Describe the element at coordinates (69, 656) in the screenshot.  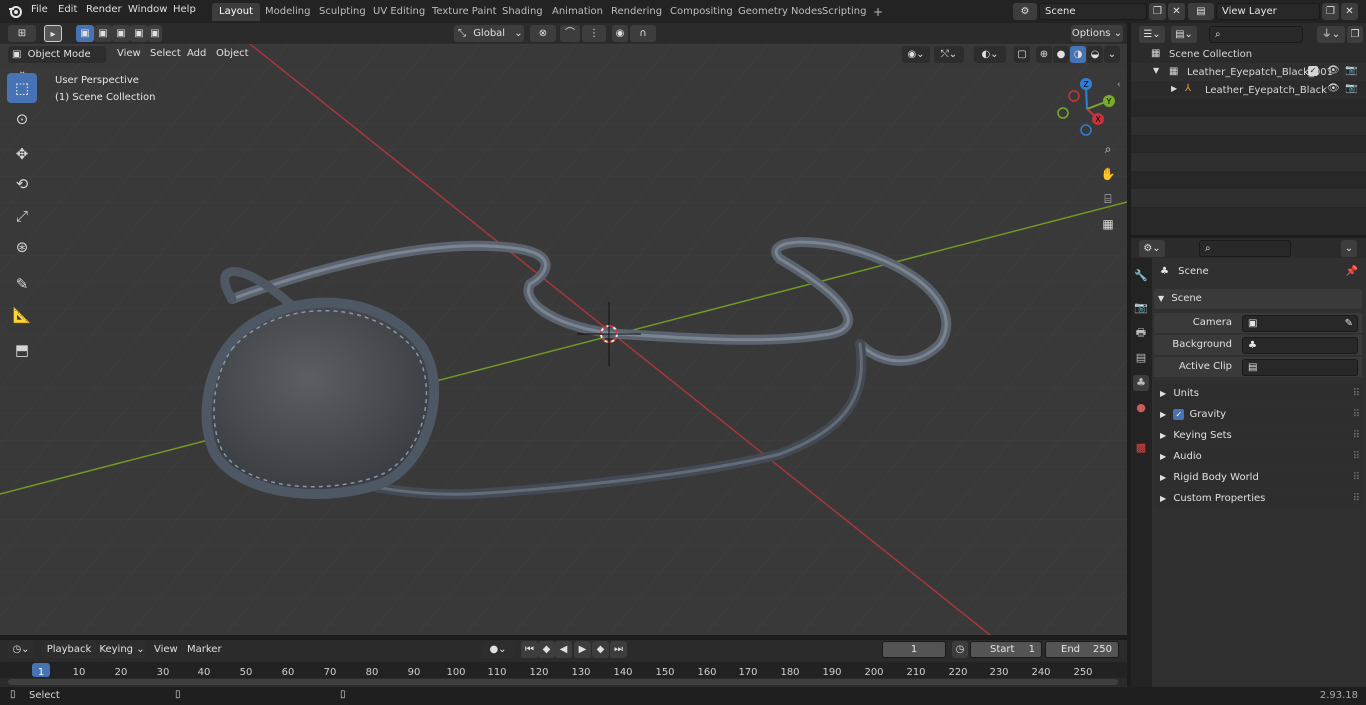
I see `playback-dropdown: Playback ⌄` at that location.